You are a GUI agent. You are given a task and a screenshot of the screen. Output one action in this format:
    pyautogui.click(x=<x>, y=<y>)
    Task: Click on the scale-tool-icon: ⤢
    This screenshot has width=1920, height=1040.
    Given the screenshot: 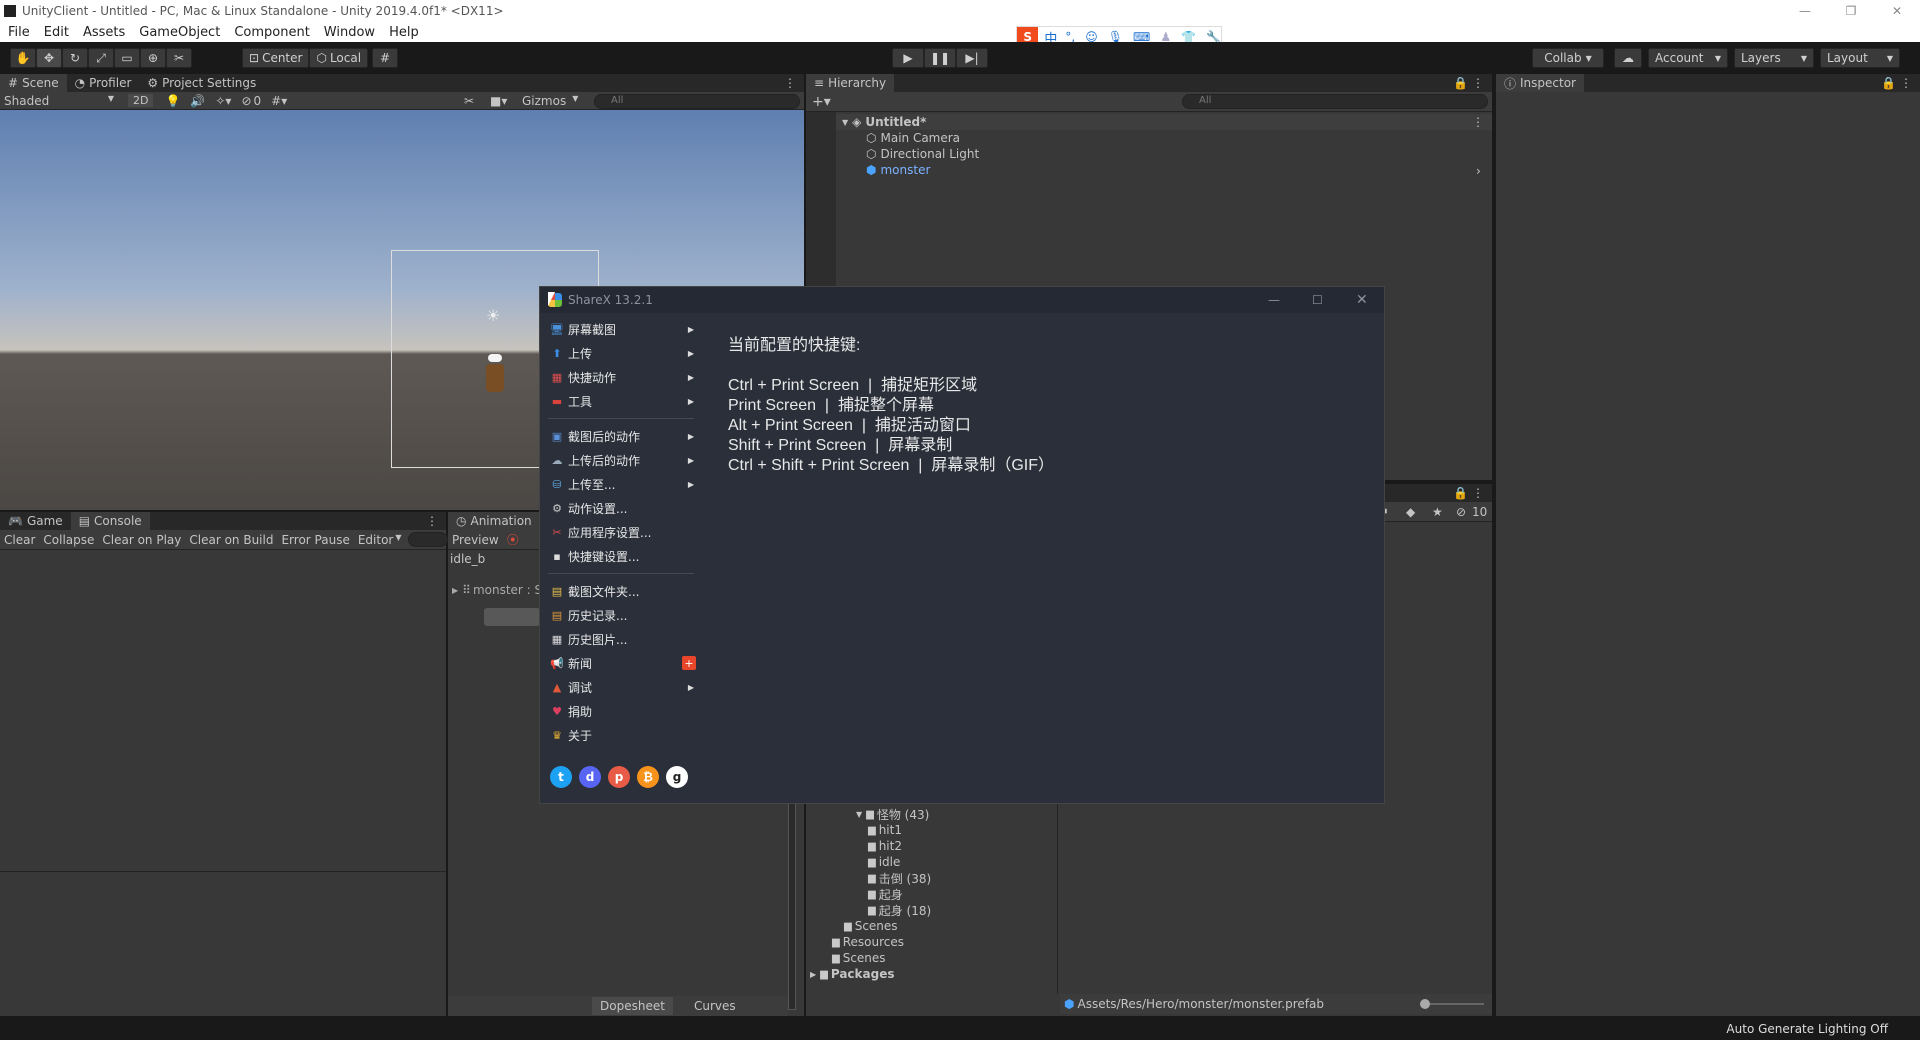 What is the action you would take?
    pyautogui.click(x=101, y=58)
    